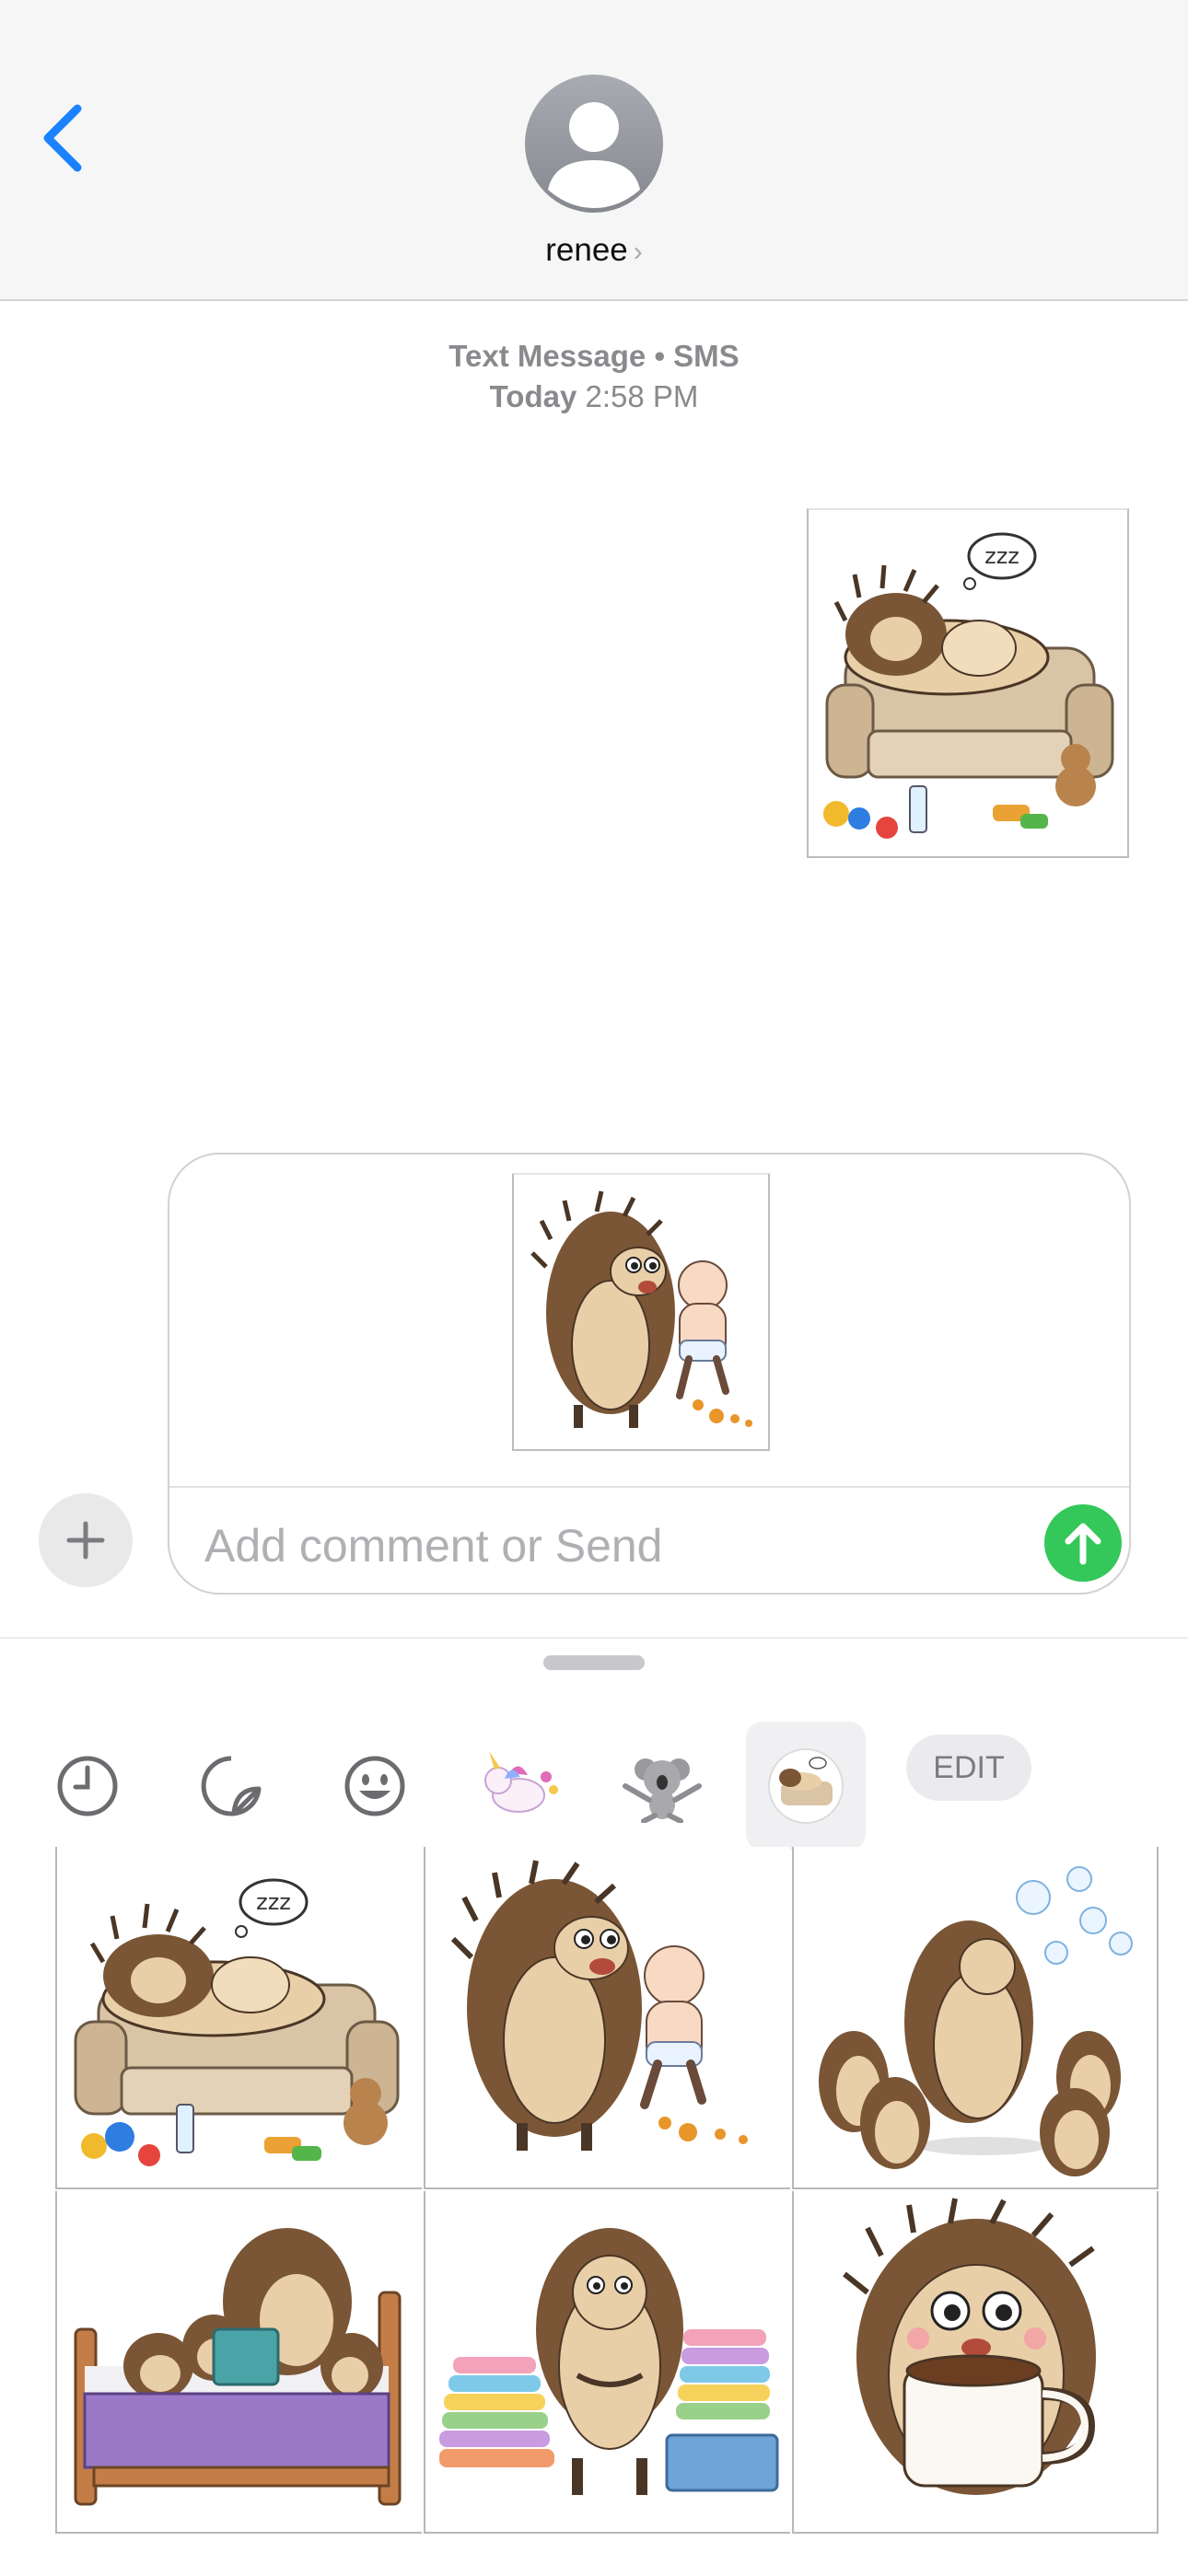 The height and width of the screenshot is (2576, 1188). I want to click on attached-sticker-preview, so click(641, 1312).